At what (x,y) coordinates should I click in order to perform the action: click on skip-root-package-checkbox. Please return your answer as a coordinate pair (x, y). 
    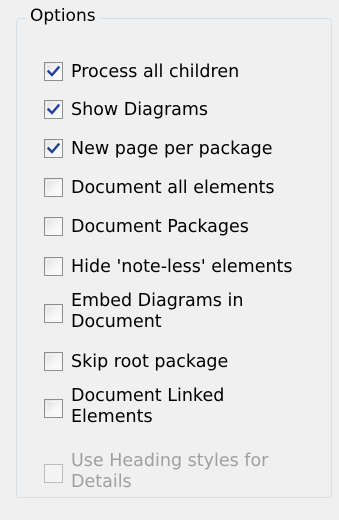
    Looking at the image, I should click on (53, 361).